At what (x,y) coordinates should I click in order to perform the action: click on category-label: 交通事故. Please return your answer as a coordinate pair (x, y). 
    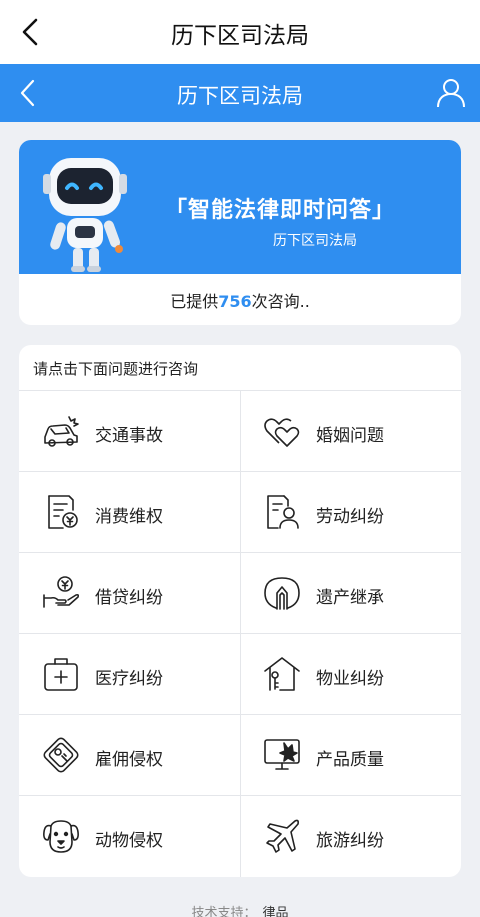
    Looking at the image, I should click on (129, 436).